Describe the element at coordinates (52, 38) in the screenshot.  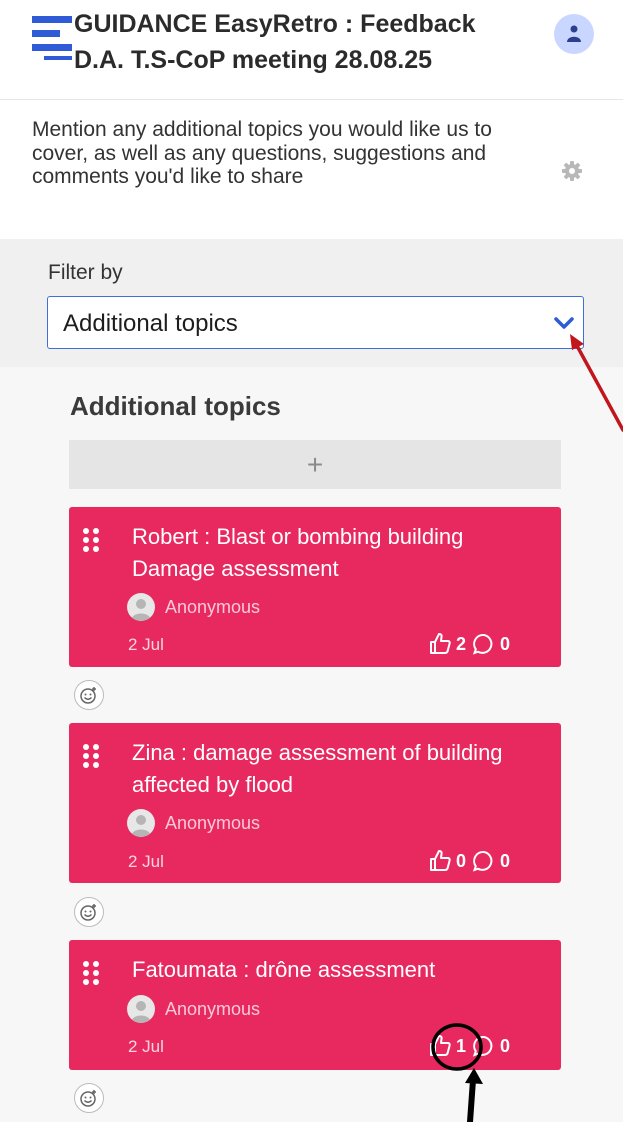
I see `logo-icon` at that location.